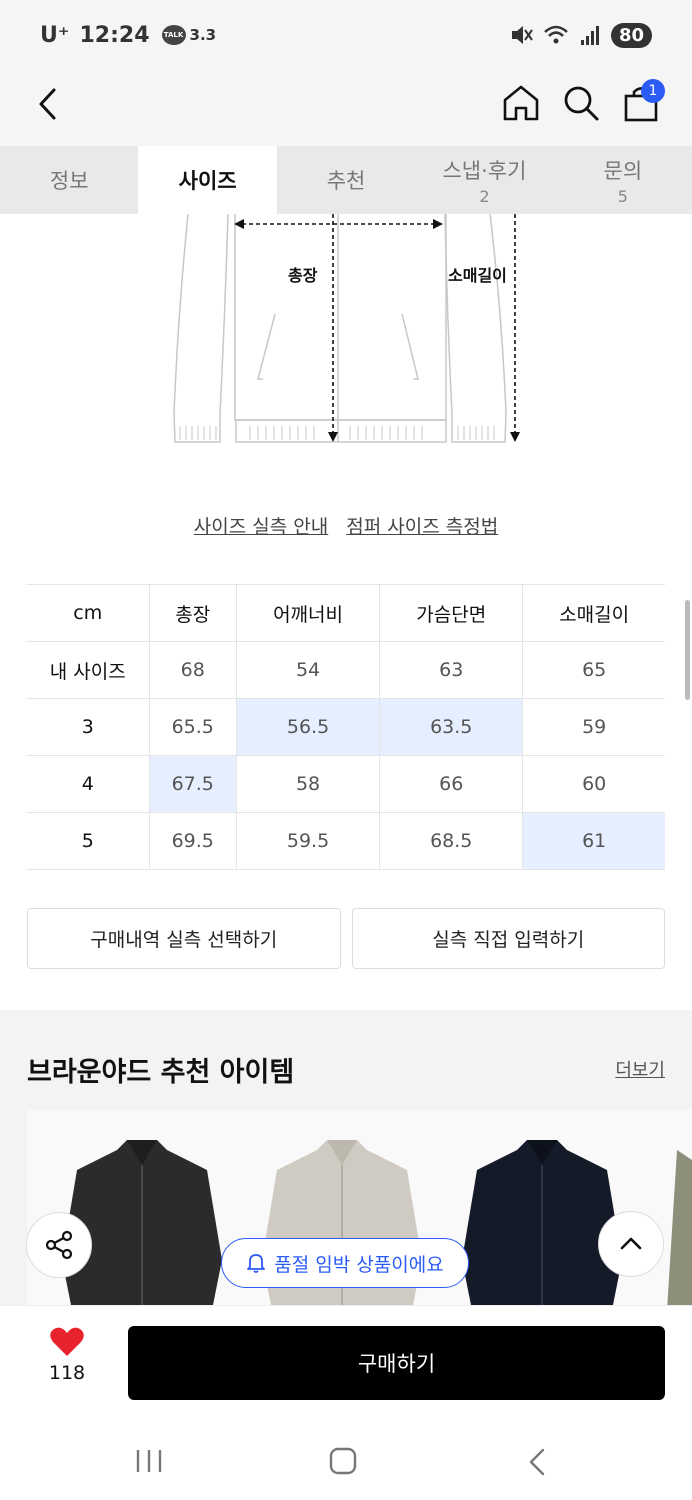 This screenshot has height=1500, width=692. I want to click on mute-icon, so click(522, 35).